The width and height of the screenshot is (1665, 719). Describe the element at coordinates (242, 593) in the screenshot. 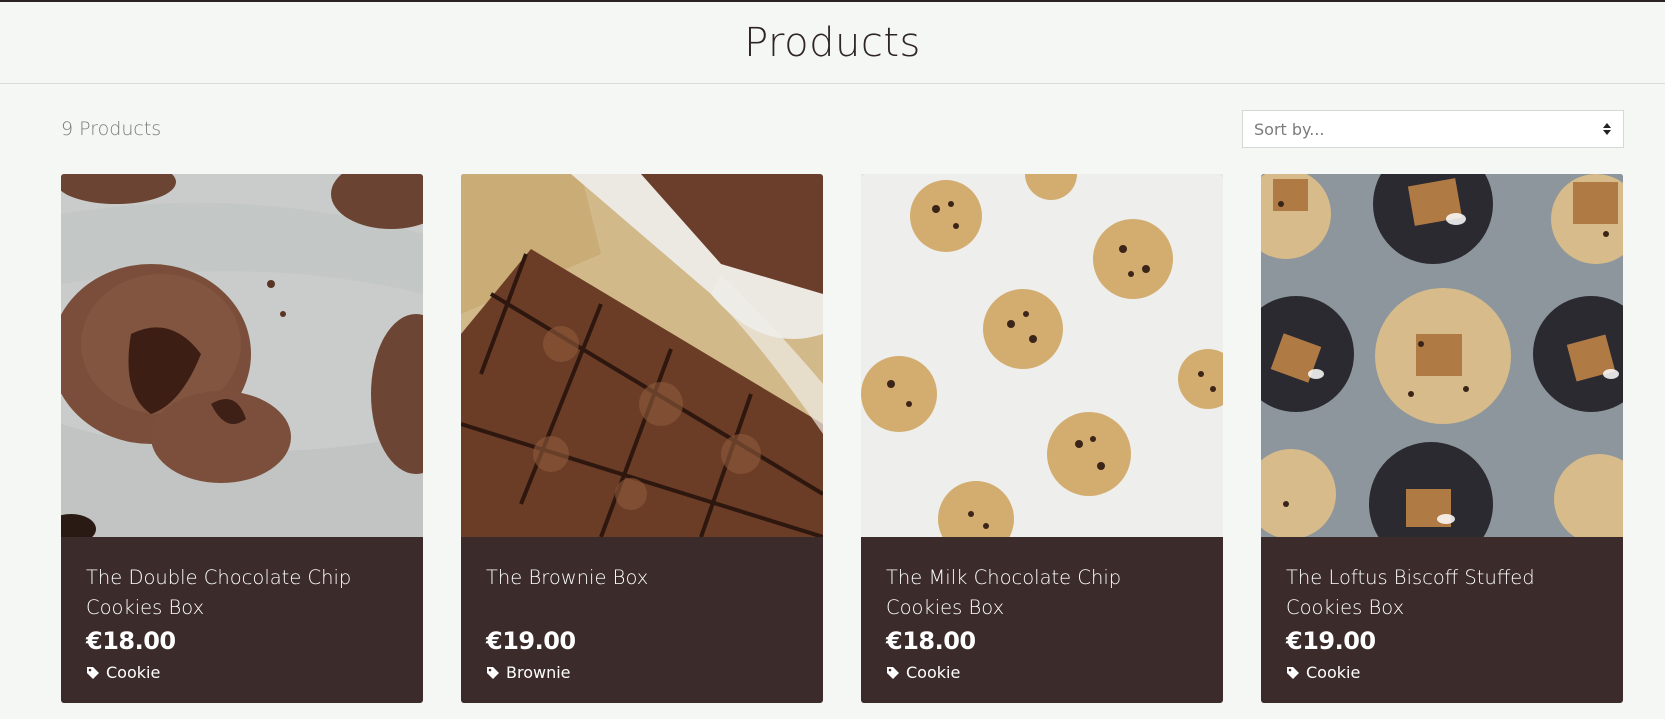

I see `product-name: The Double Chocolate Chip Cookies Box` at that location.